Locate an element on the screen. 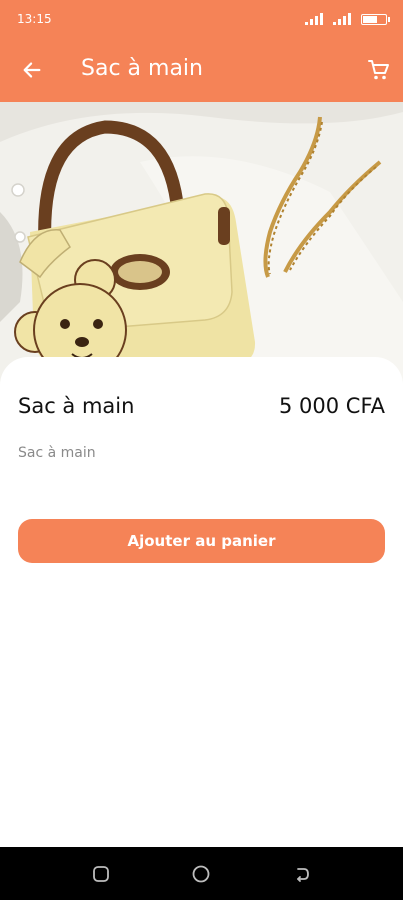  back-icon is located at coordinates (303, 875).